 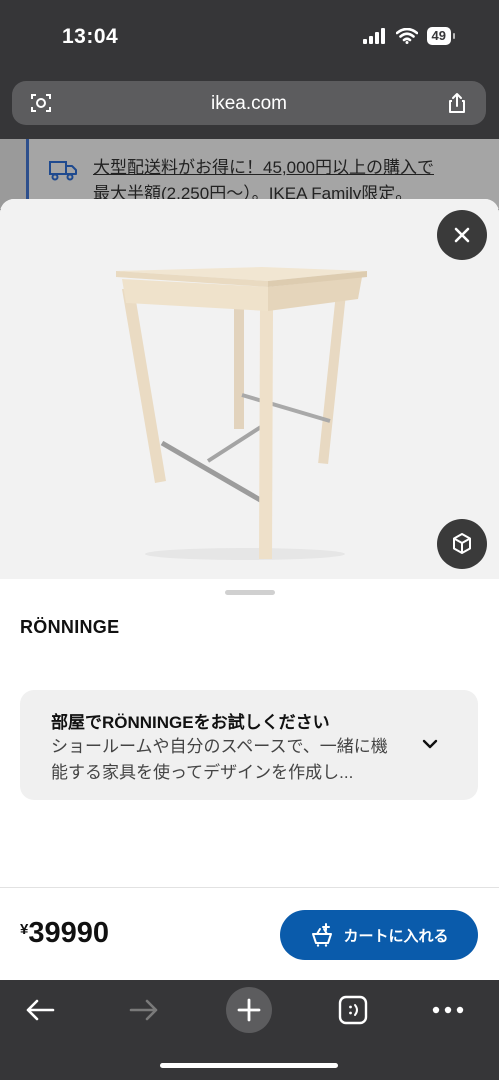 I want to click on share-icon, so click(x=457, y=103).